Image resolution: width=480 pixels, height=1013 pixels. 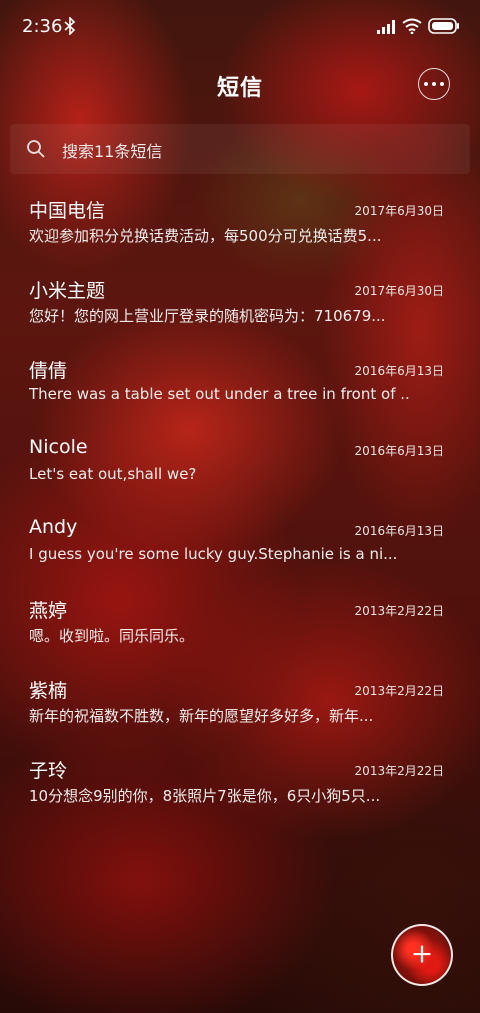 What do you see at coordinates (58, 447) in the screenshot?
I see `contact-name: Nicole` at bounding box center [58, 447].